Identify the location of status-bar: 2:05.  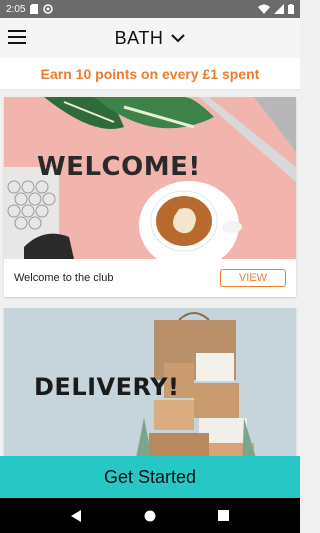
(150, 9).